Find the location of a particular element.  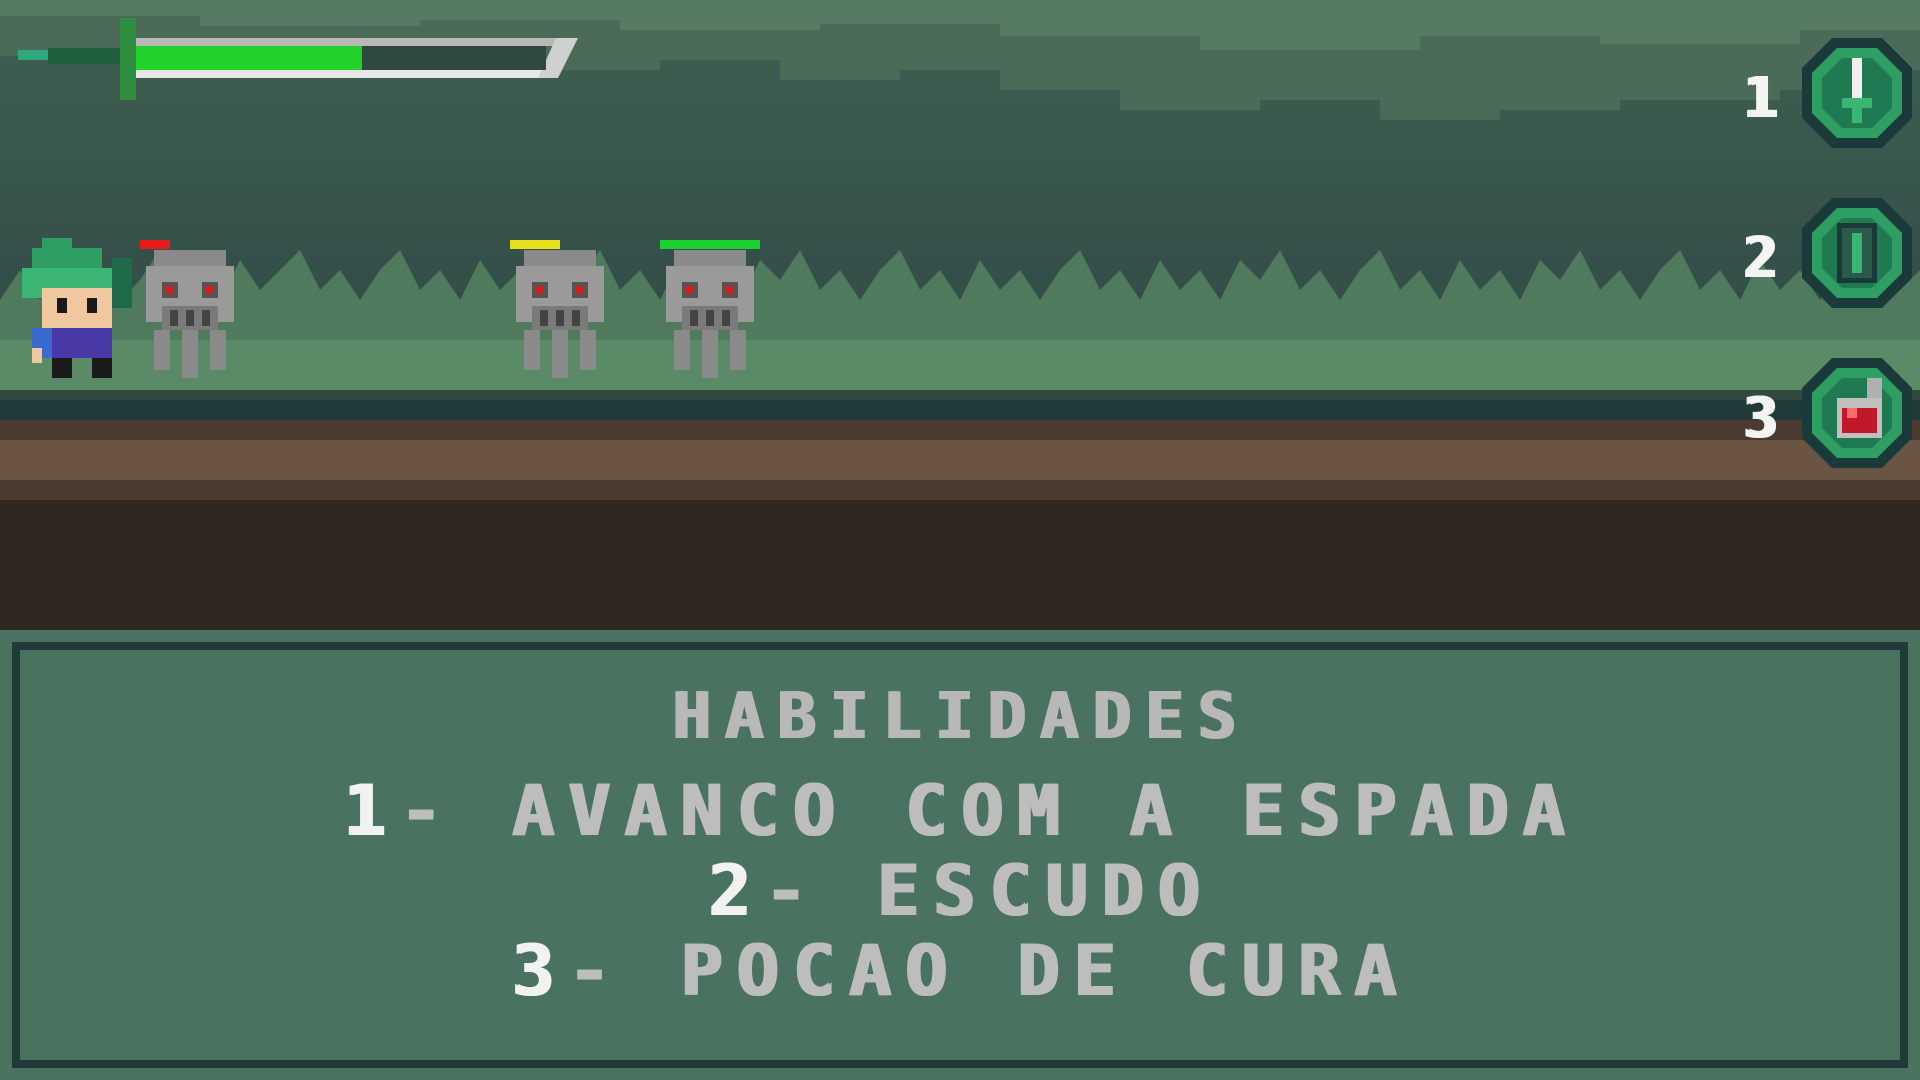

ability-slot-2: 2 is located at coordinates (1827, 253).